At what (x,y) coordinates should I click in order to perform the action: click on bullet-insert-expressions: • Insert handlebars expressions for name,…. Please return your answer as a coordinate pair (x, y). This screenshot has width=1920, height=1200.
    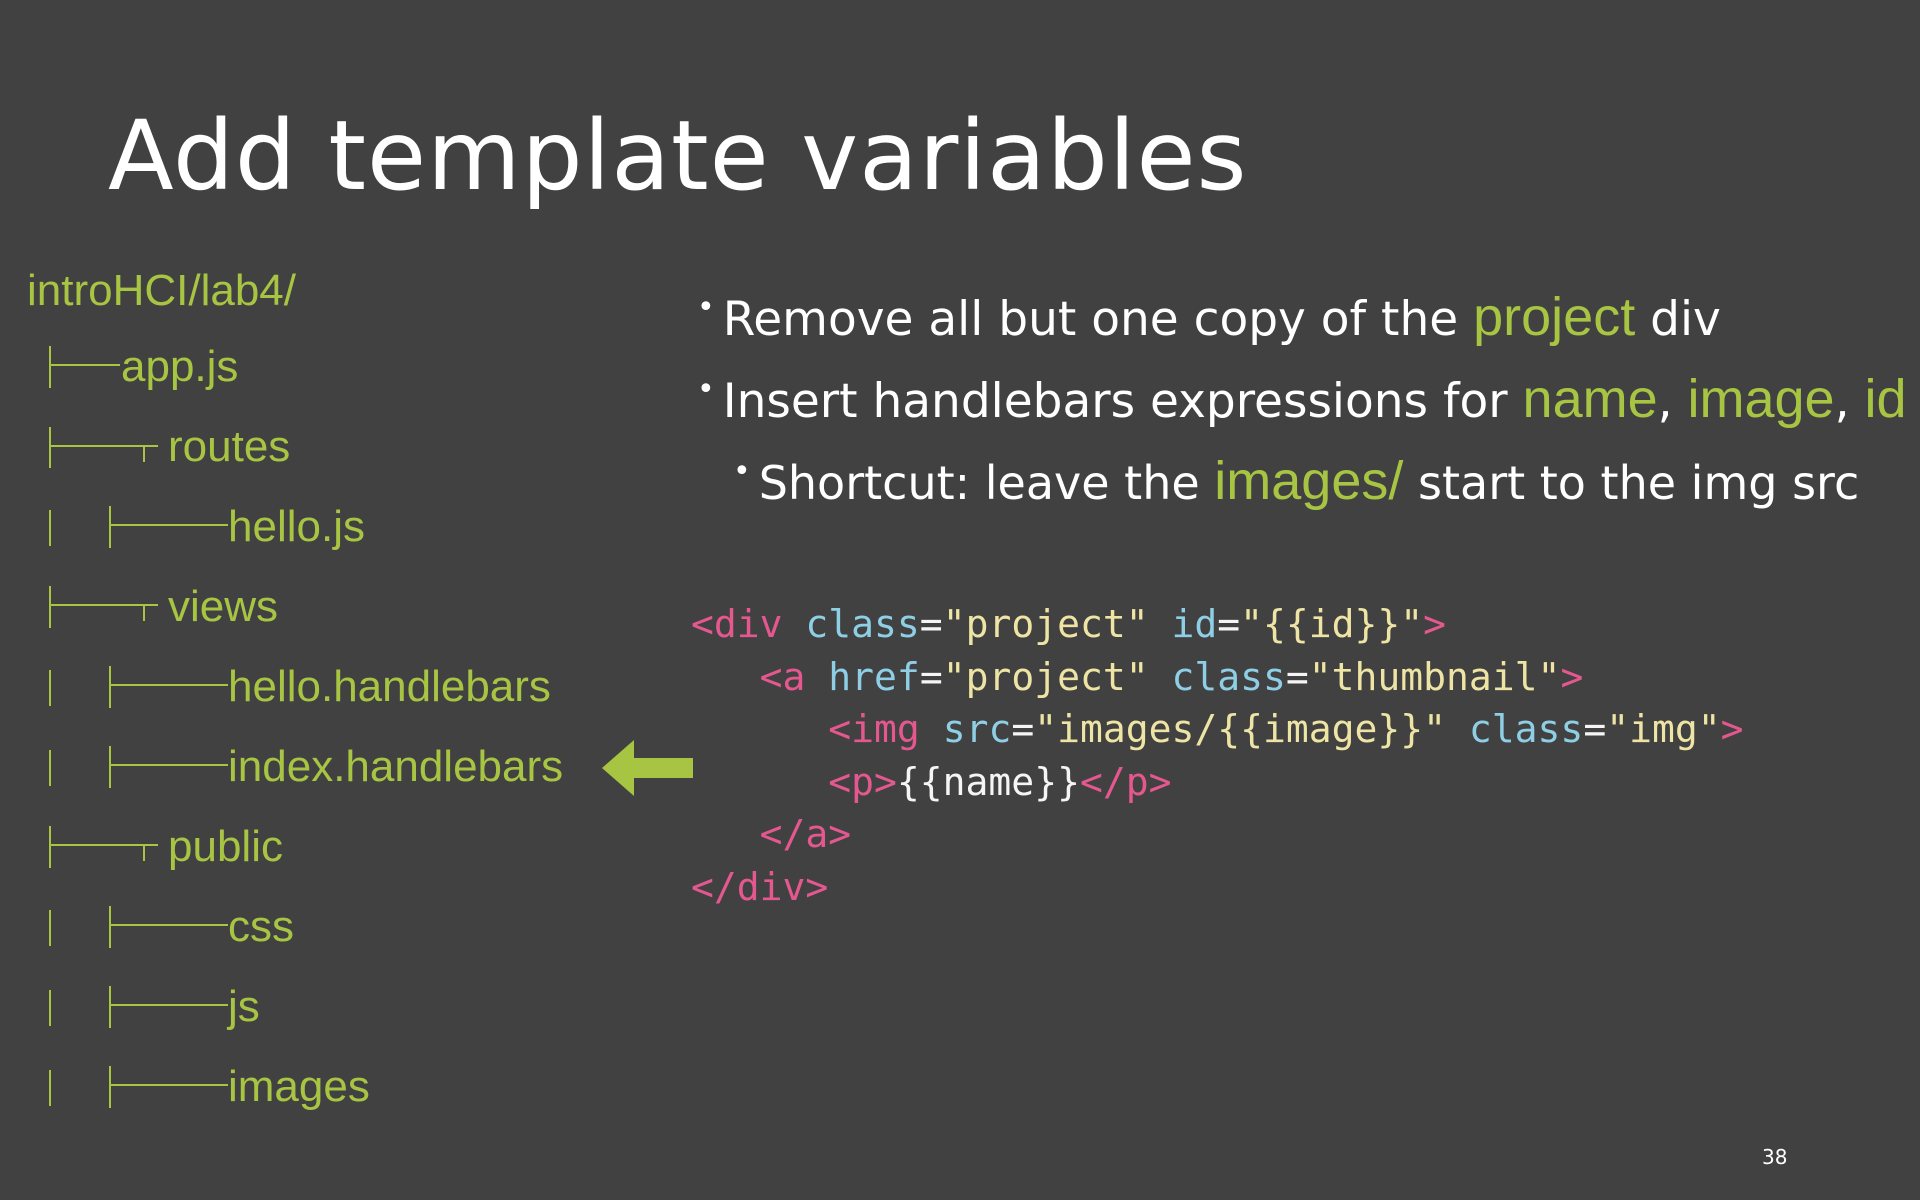
    Looking at the image, I should click on (1302, 399).